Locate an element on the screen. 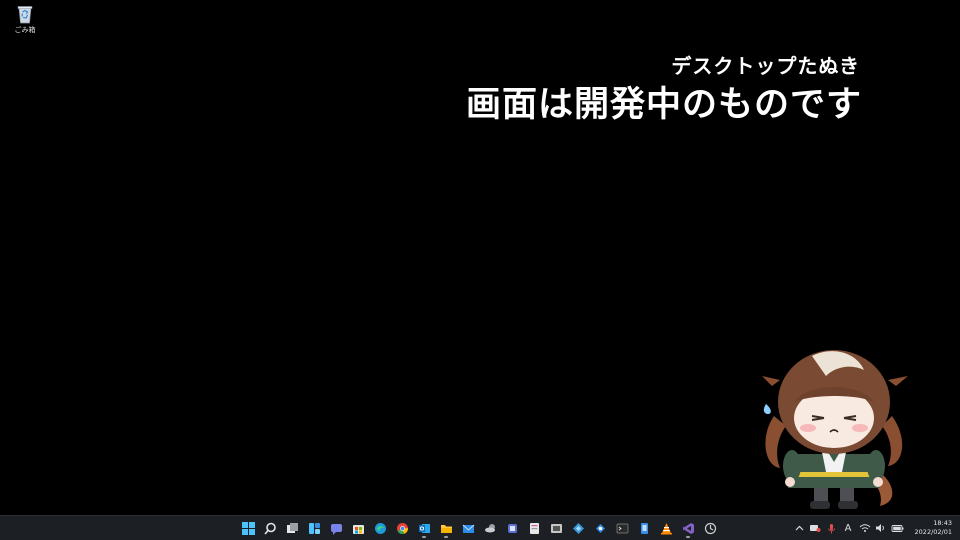  windows-start-icon is located at coordinates (248, 528).